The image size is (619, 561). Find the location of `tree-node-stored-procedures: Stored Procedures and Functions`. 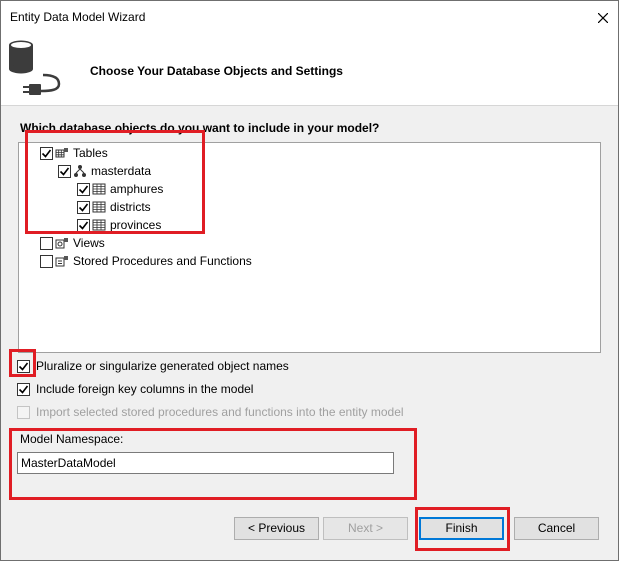

tree-node-stored-procedures: Stored Procedures and Functions is located at coordinates (146, 261).